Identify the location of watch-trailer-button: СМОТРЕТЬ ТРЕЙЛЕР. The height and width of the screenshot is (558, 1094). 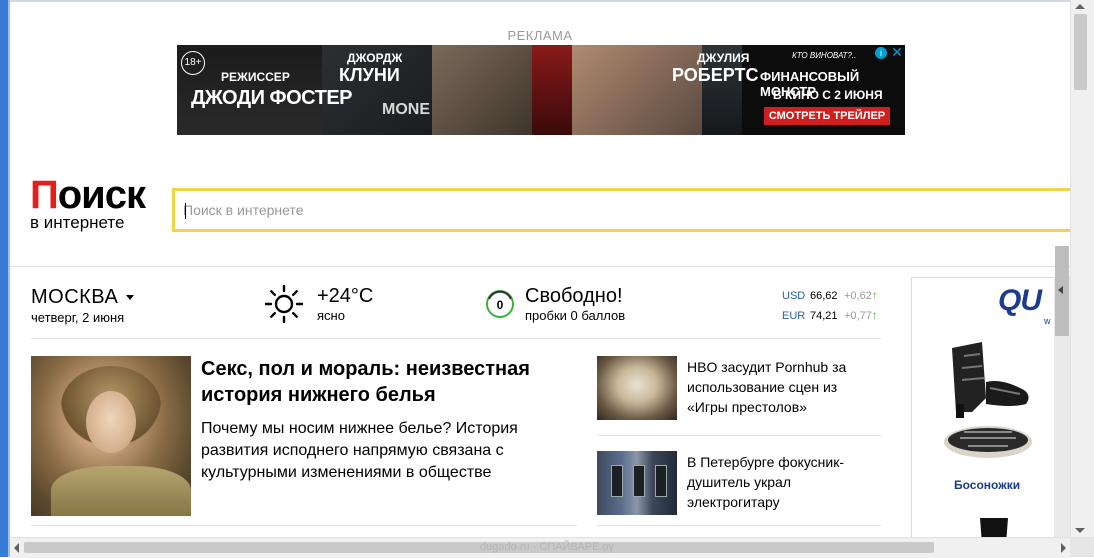
(827, 116).